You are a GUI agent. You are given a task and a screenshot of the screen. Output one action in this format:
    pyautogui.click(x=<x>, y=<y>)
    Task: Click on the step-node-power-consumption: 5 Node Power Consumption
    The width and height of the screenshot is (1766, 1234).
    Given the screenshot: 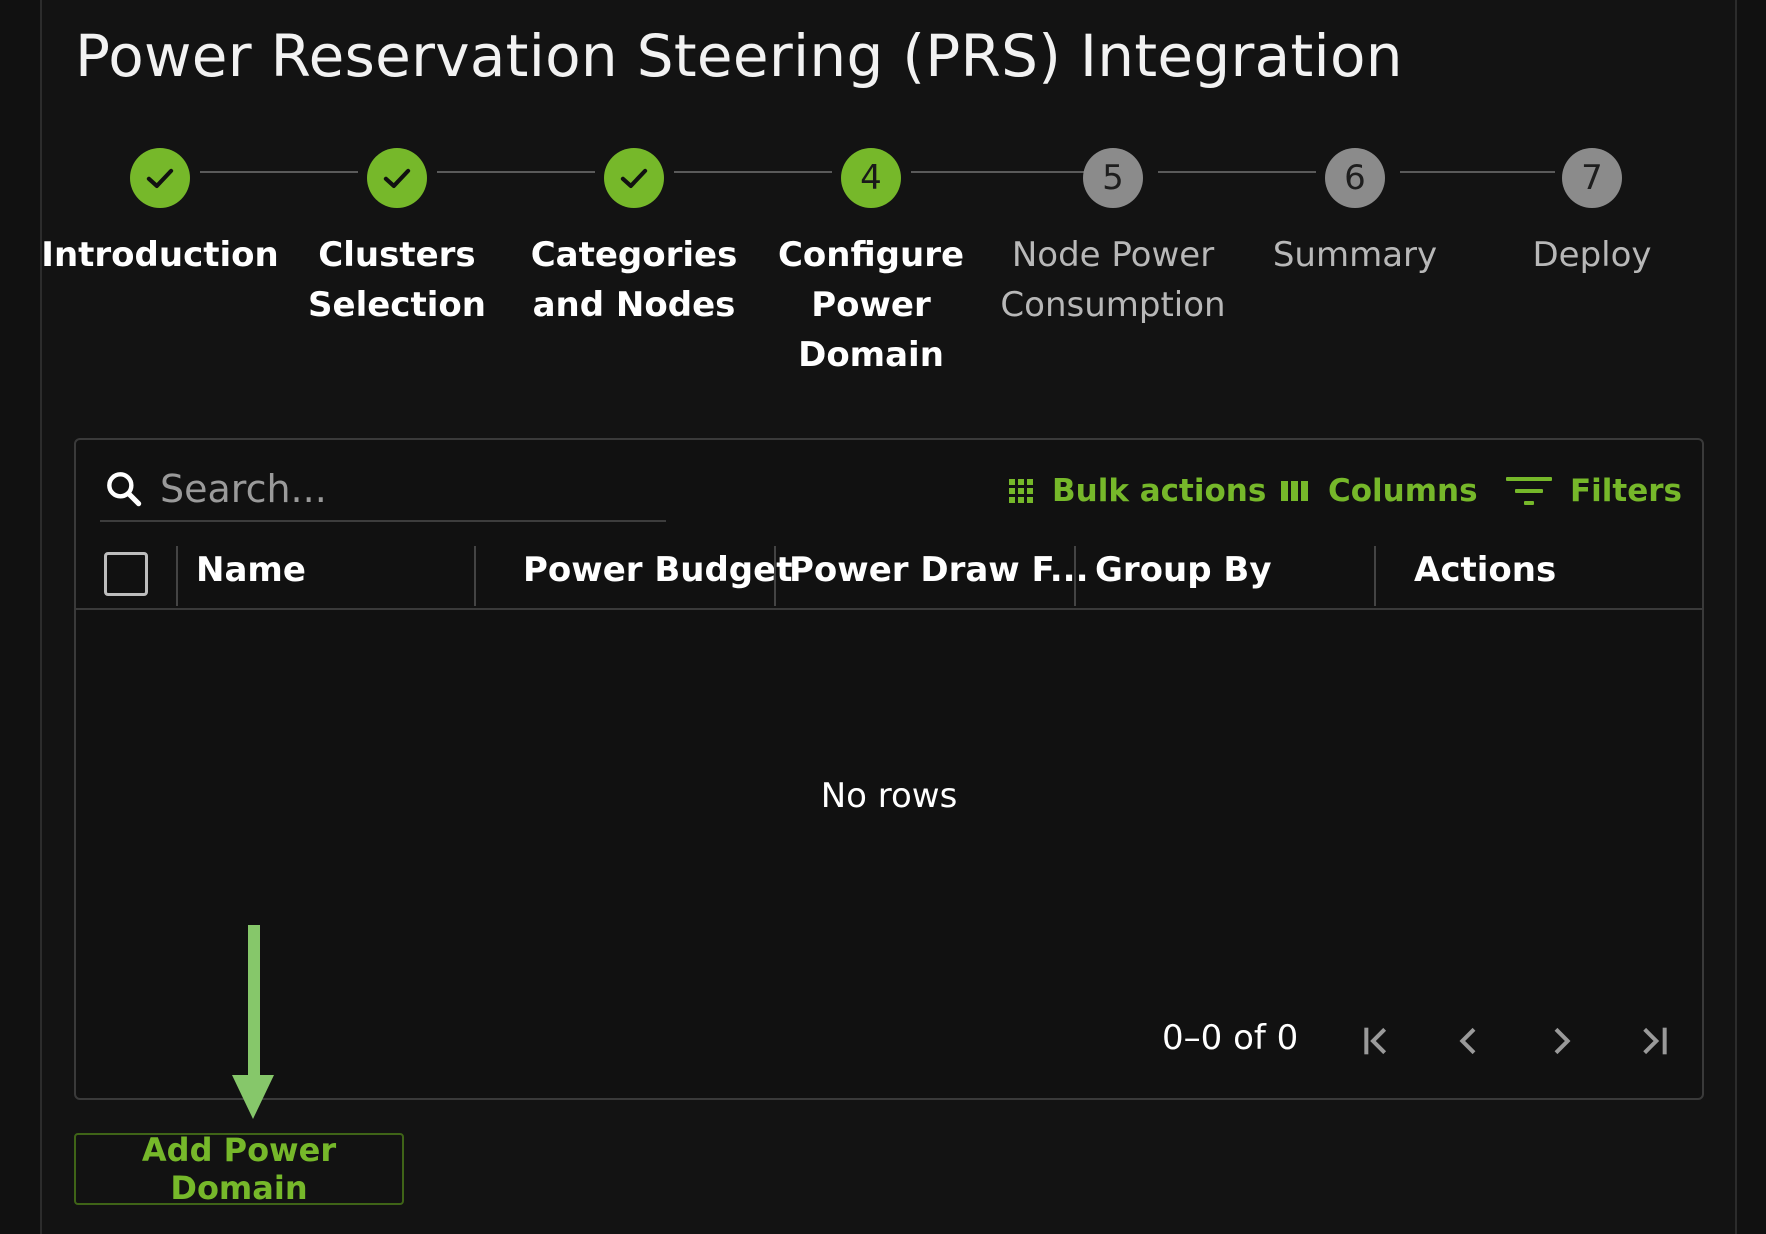 What is the action you would take?
    pyautogui.click(x=1113, y=239)
    